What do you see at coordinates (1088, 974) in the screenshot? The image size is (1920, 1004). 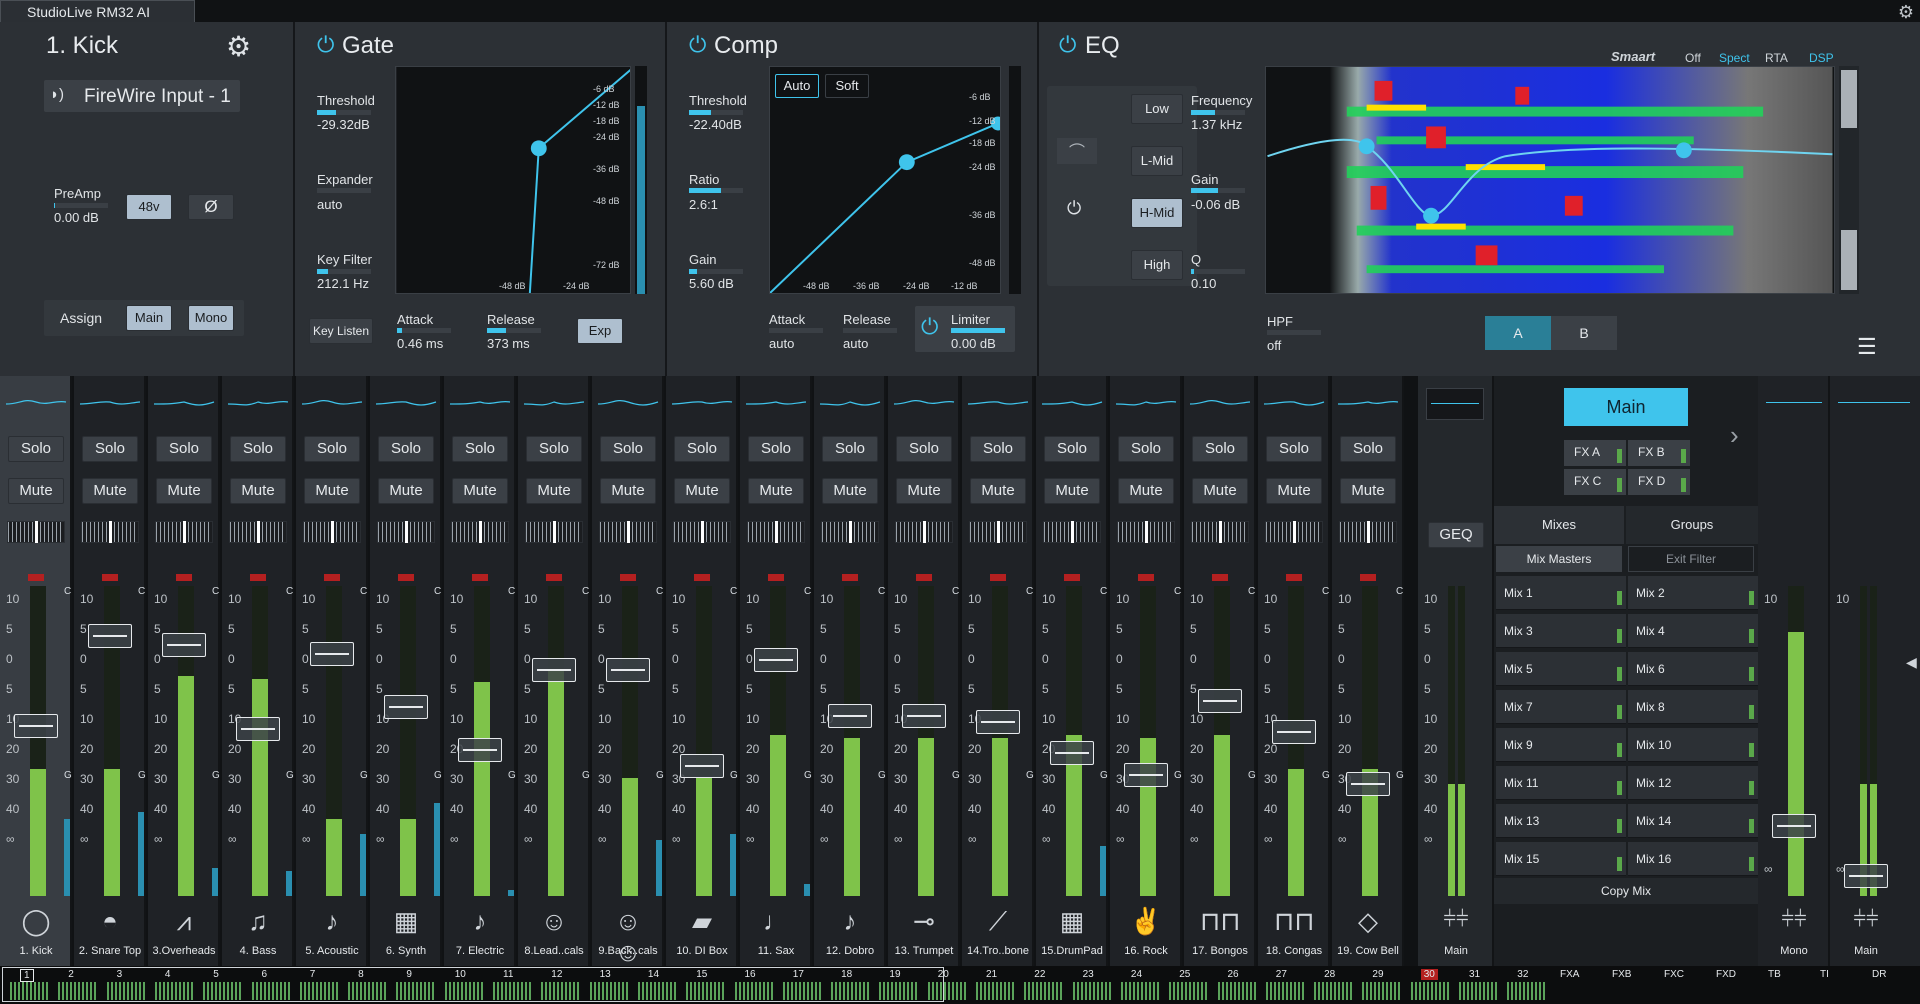 I see `navigator-channel-number: 23` at bounding box center [1088, 974].